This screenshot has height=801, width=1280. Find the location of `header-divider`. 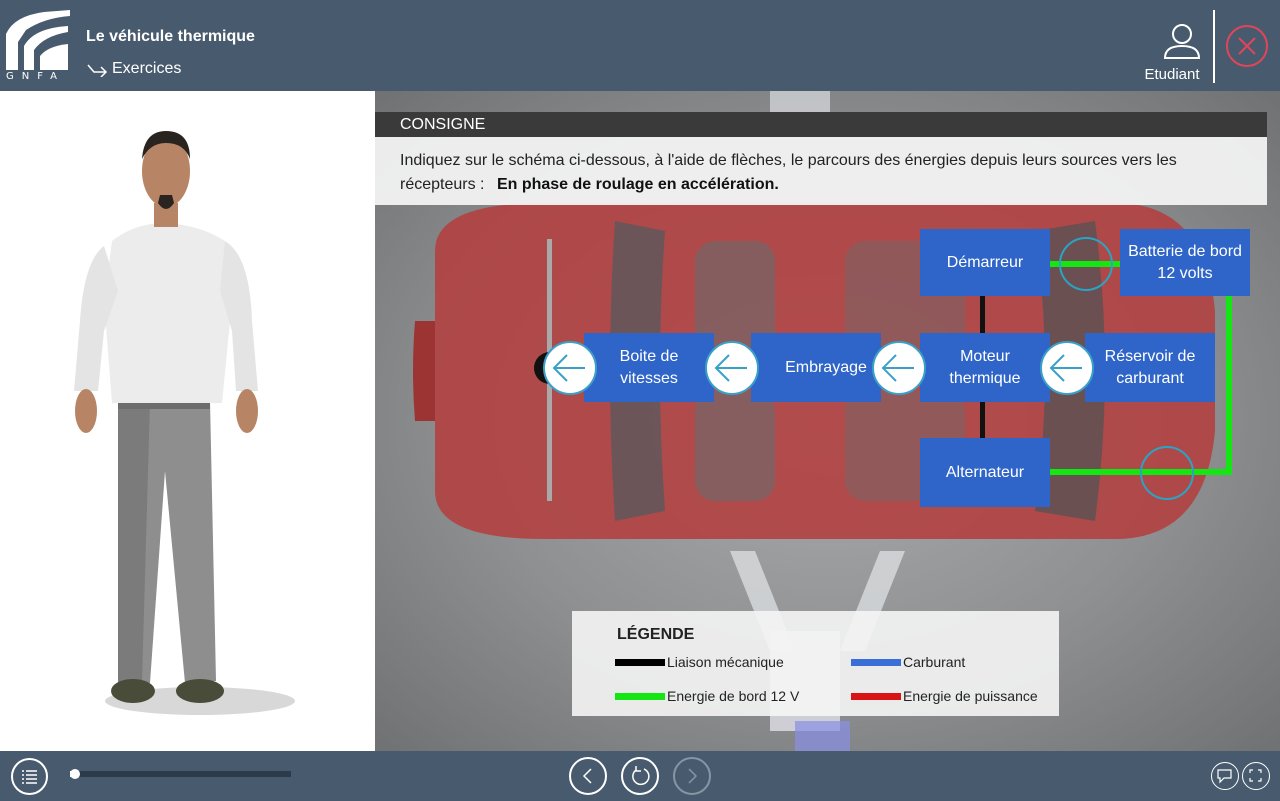

header-divider is located at coordinates (1214, 46).